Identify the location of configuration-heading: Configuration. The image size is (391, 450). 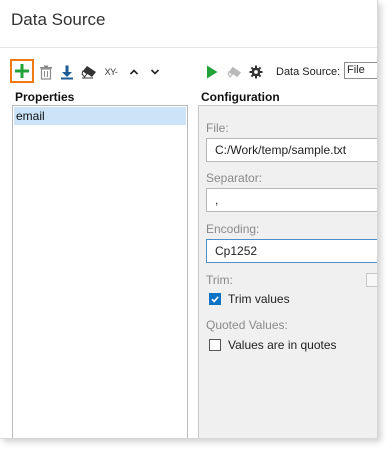
(240, 97).